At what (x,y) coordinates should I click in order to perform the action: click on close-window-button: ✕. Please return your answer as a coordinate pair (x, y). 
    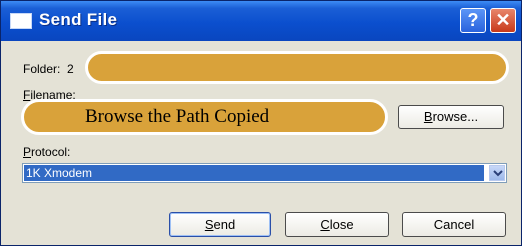
    Looking at the image, I should click on (503, 20).